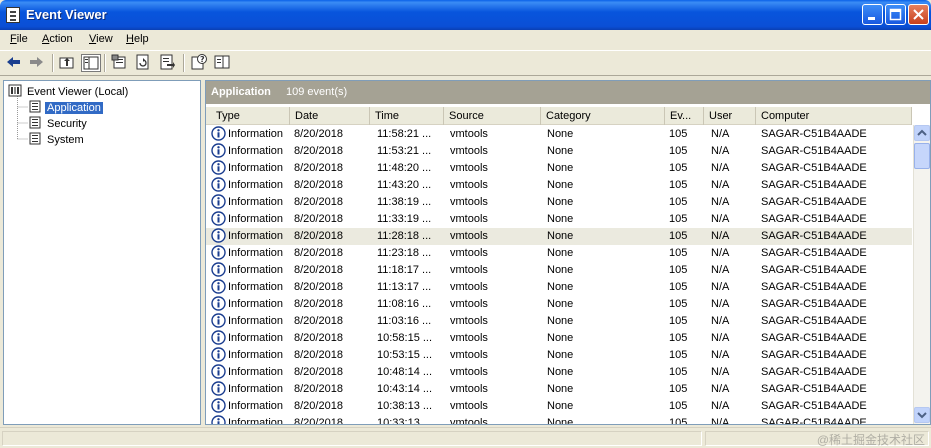 This screenshot has width=931, height=448. I want to click on title-bar: Event Viewer, so click(465, 15).